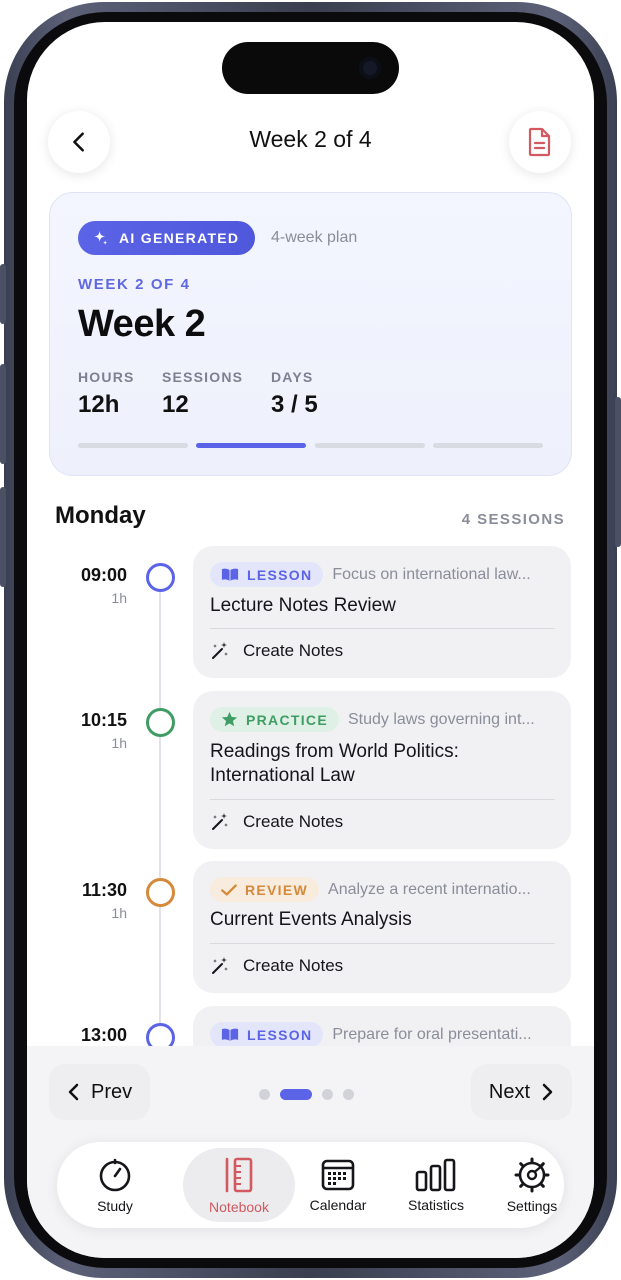 The width and height of the screenshot is (621, 1280). What do you see at coordinates (112, 1091) in the screenshot?
I see `prev-label: Prev` at bounding box center [112, 1091].